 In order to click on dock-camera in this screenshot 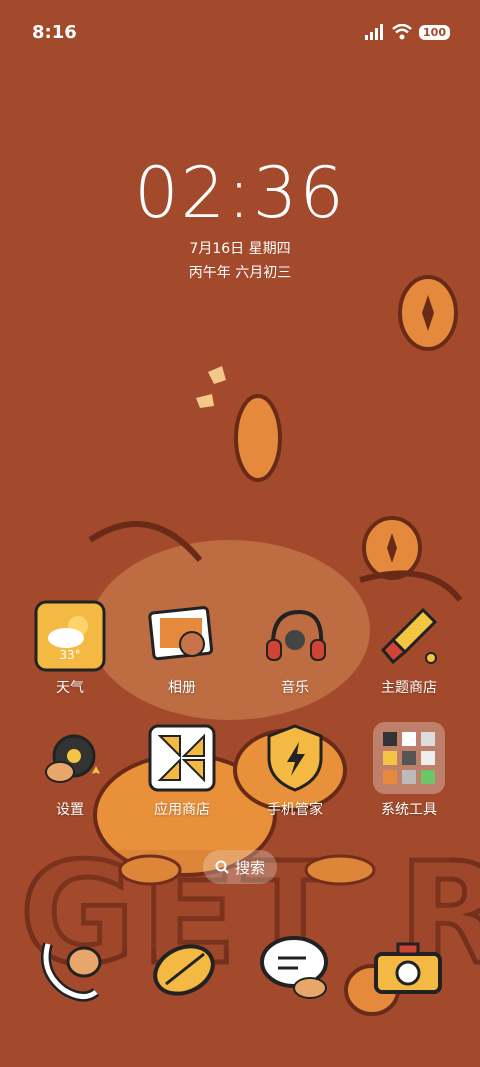, I will do `click(408, 968)`.